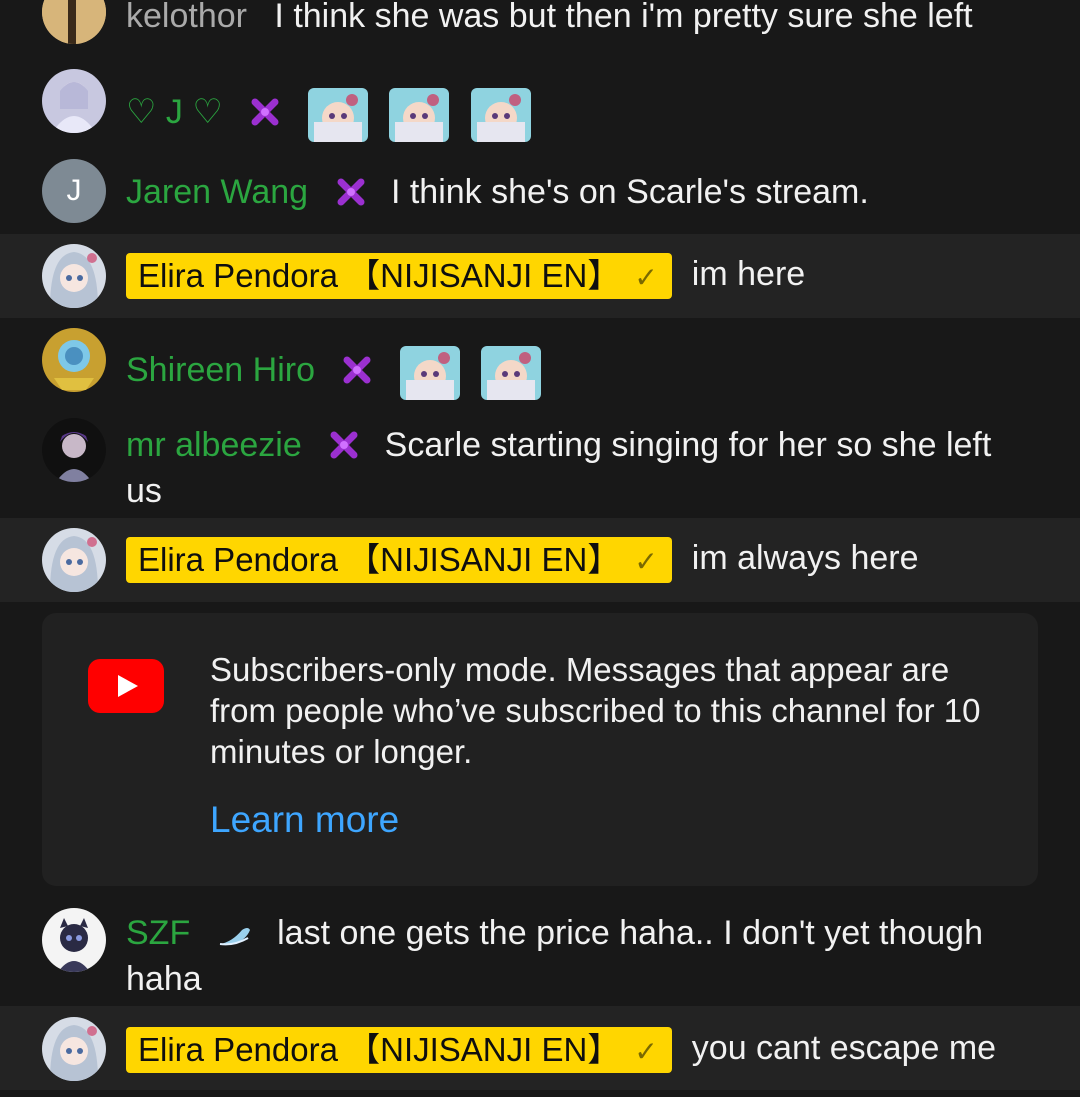  I want to click on avatar: J, so click(74, 191).